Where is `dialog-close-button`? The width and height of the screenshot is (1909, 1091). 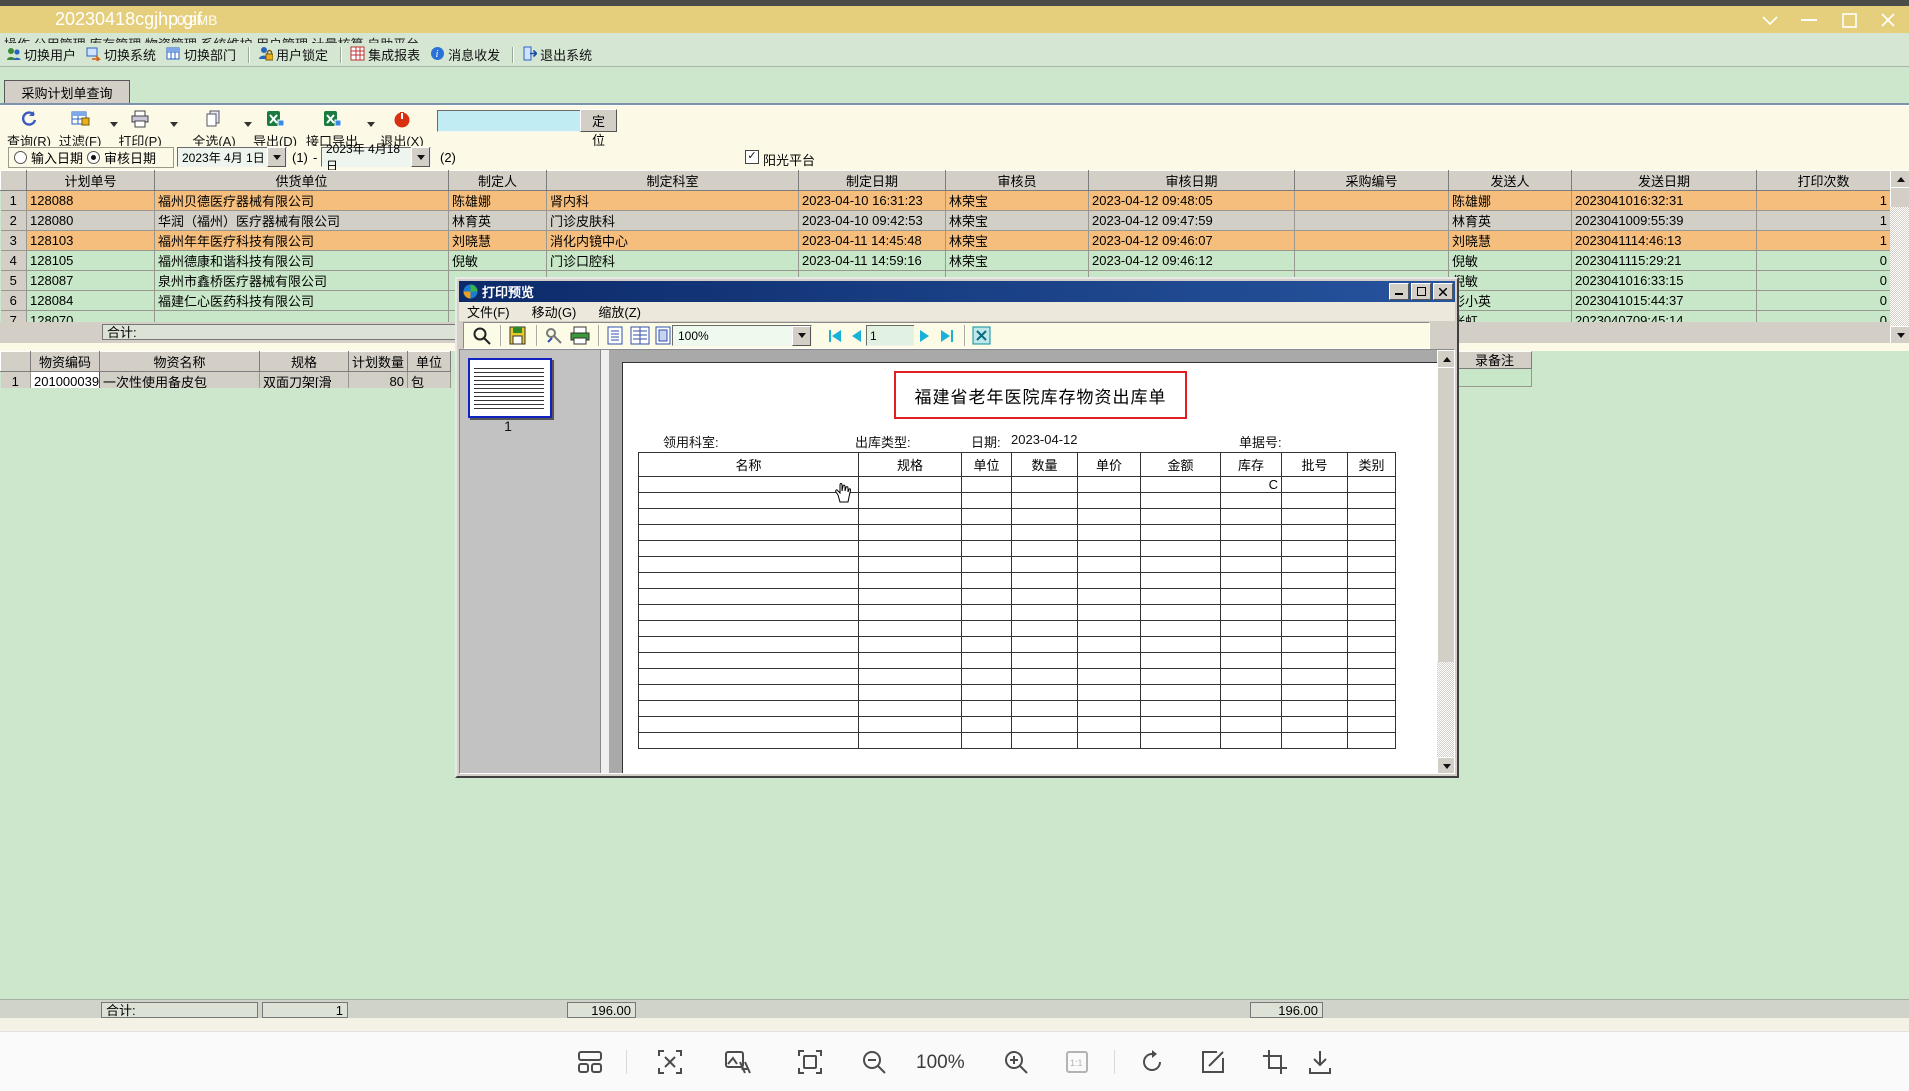 dialog-close-button is located at coordinates (1443, 291).